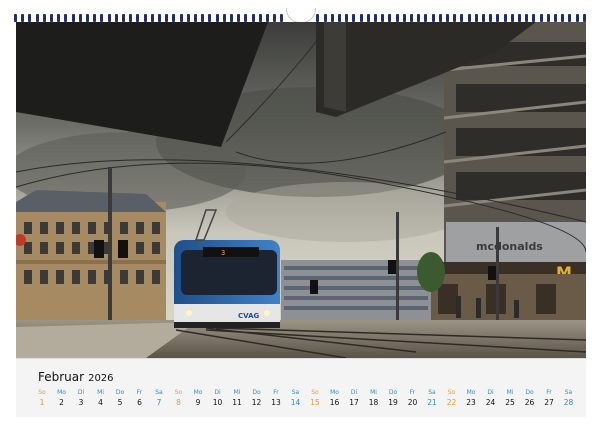  I want to click on calendar-day: Fr 20, so click(413, 398).